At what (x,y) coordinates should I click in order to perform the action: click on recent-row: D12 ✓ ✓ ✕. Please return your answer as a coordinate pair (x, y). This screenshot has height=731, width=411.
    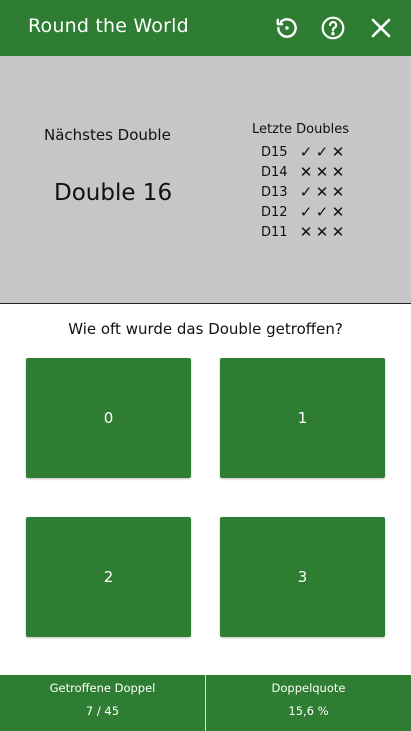
    Looking at the image, I should click on (303, 212).